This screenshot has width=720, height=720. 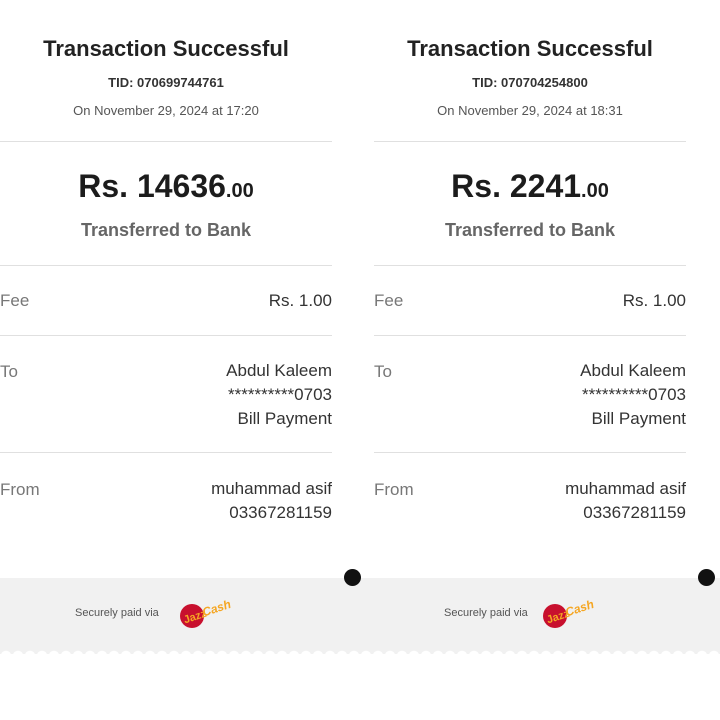 What do you see at coordinates (166, 110) in the screenshot?
I see `transaction-date: On November 29, 2024 at 17:20` at bounding box center [166, 110].